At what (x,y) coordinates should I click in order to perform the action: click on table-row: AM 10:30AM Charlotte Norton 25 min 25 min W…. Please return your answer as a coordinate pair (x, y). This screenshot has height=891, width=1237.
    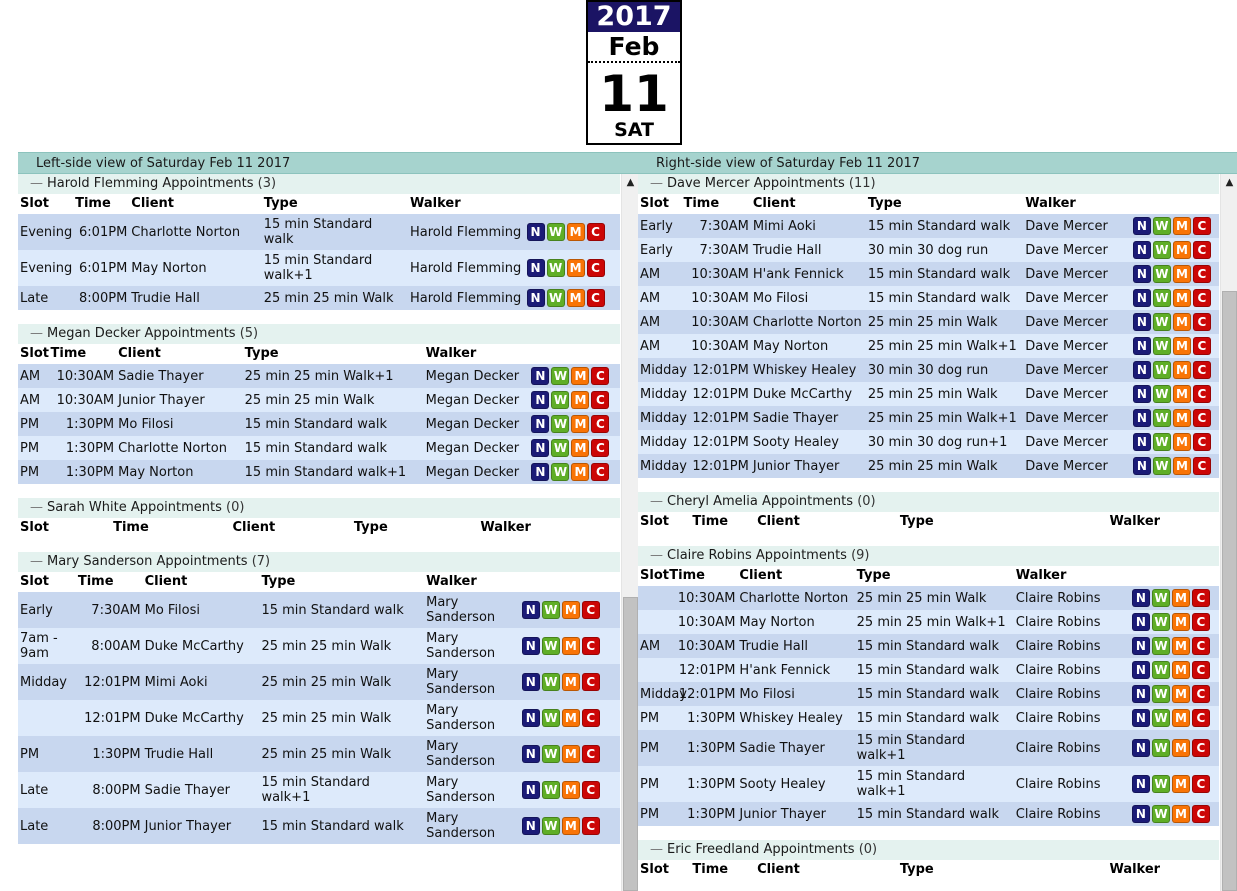
    Looking at the image, I should click on (928, 322).